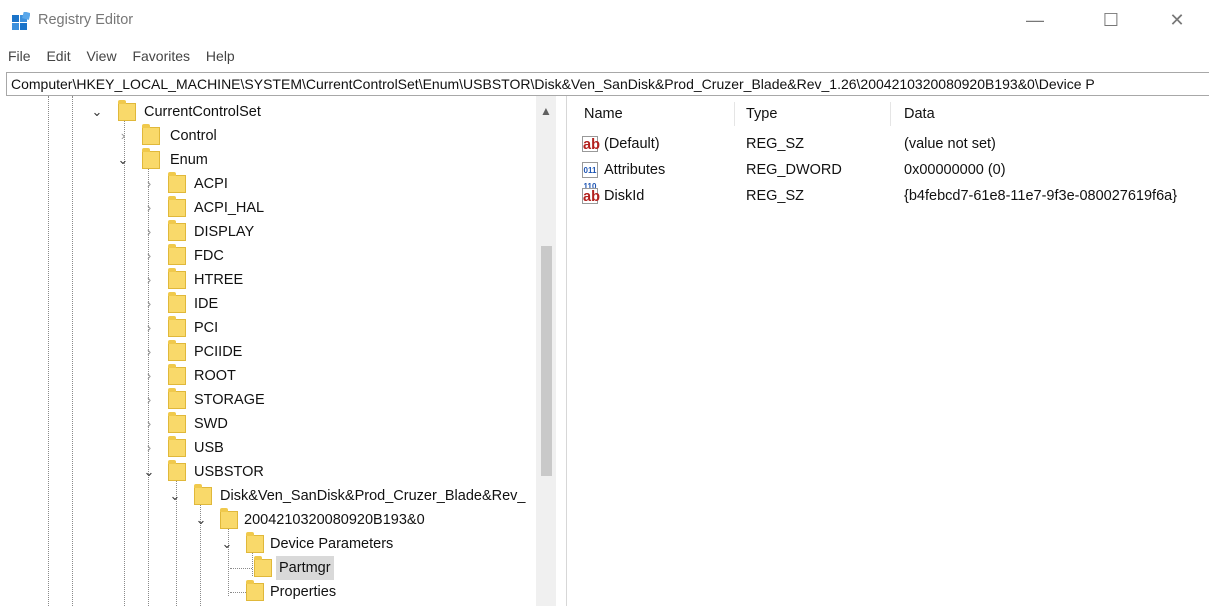 This screenshot has height=606, width=1209. What do you see at coordinates (222, 280) in the screenshot?
I see `tree-node-htree: › HTREE` at bounding box center [222, 280].